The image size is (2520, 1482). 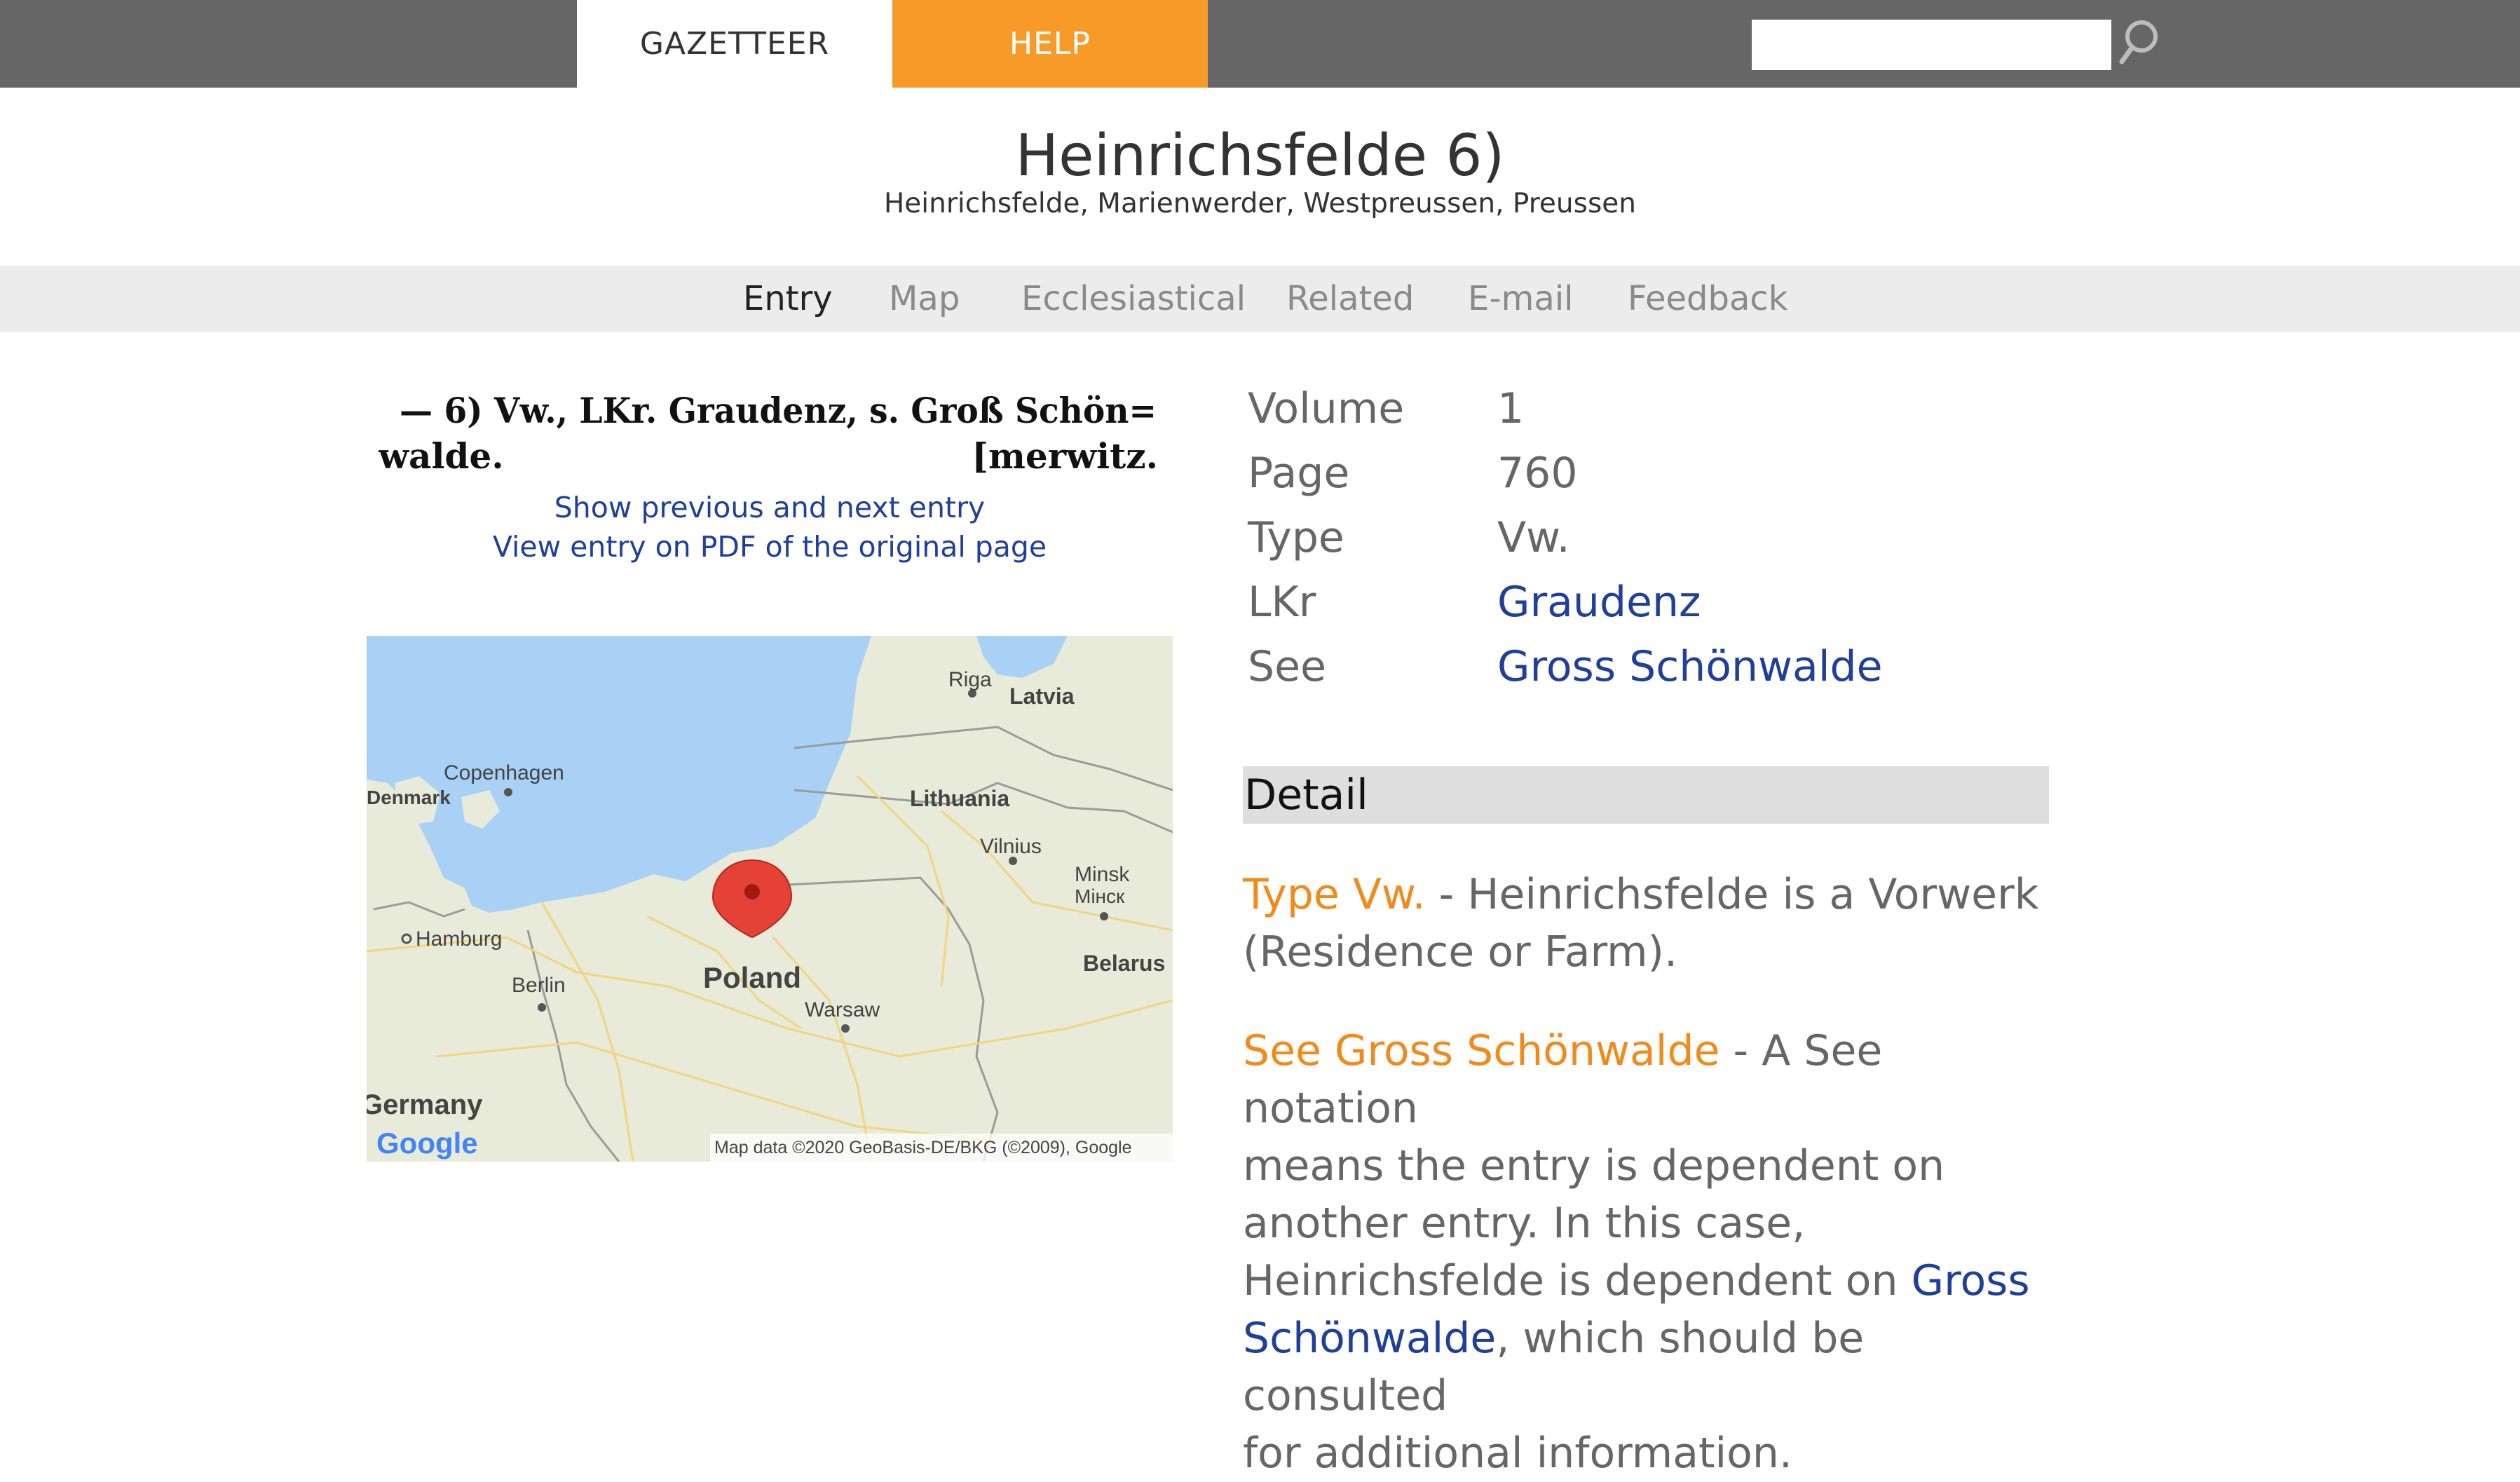 I want to click on see-term: See Gross Schönwalde, so click(x=1482, y=1050).